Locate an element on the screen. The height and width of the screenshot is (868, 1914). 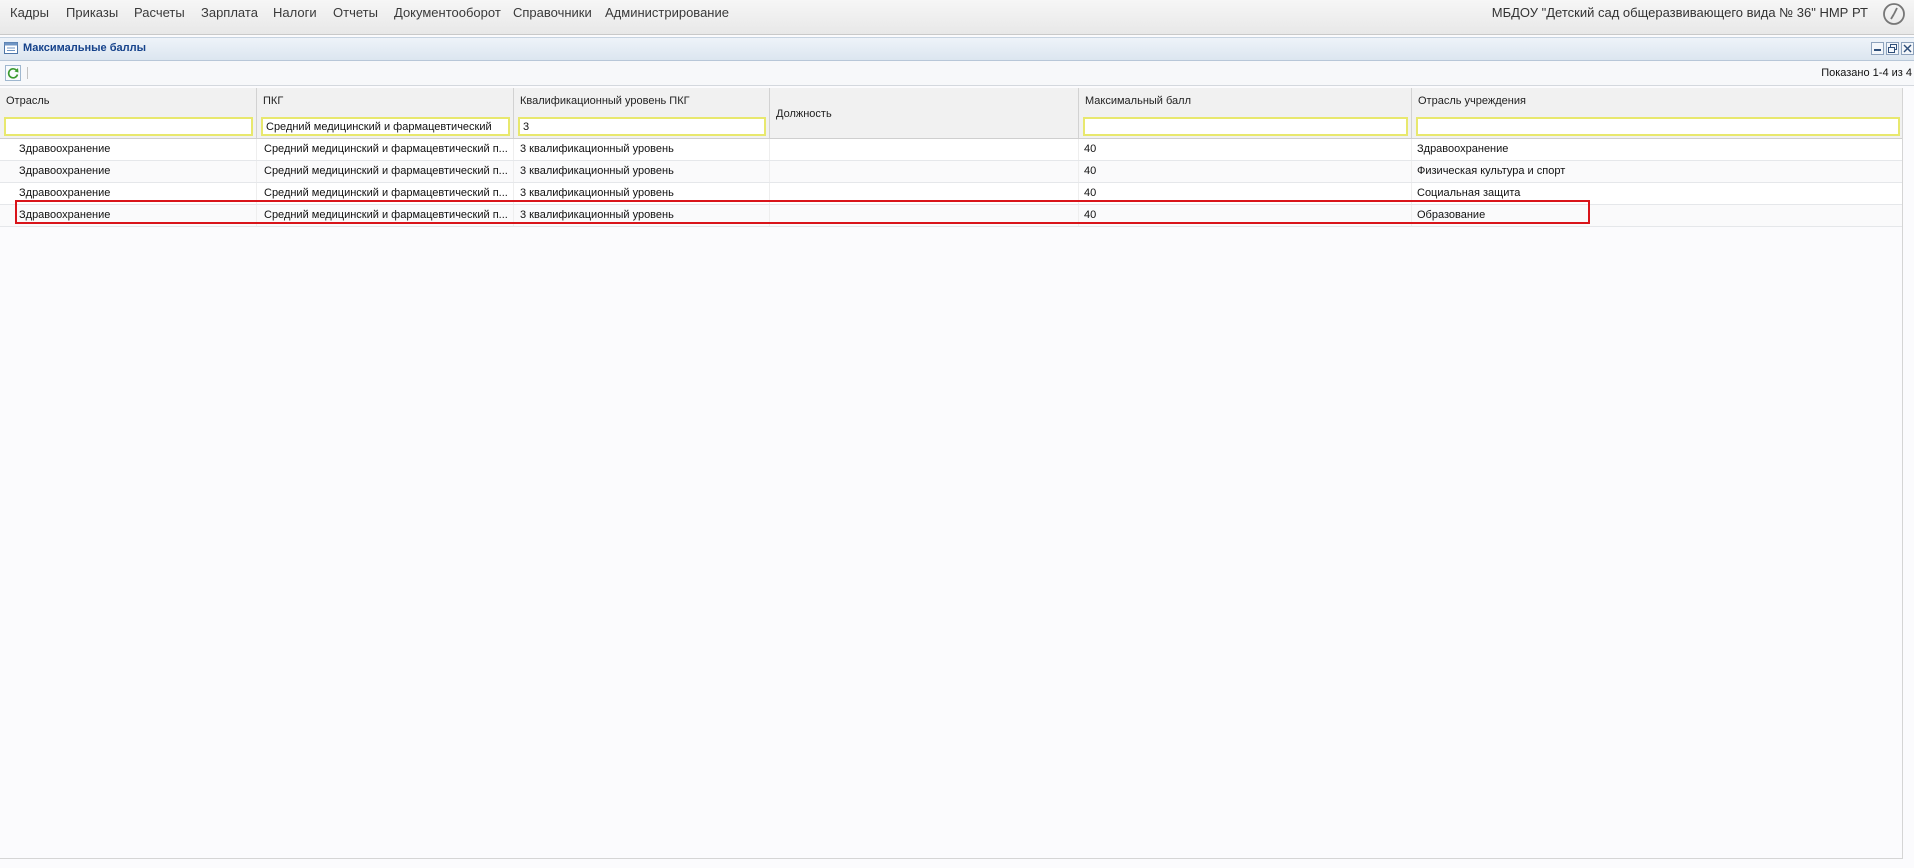
column-header-position: Должность is located at coordinates (924, 113).